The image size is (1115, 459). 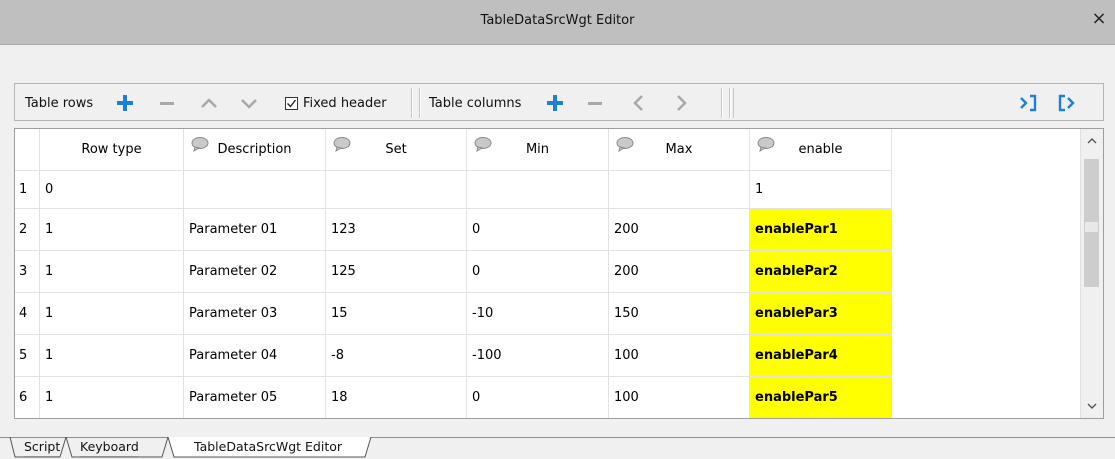 I want to click on table-cell: Parameter 05, so click(x=255, y=397).